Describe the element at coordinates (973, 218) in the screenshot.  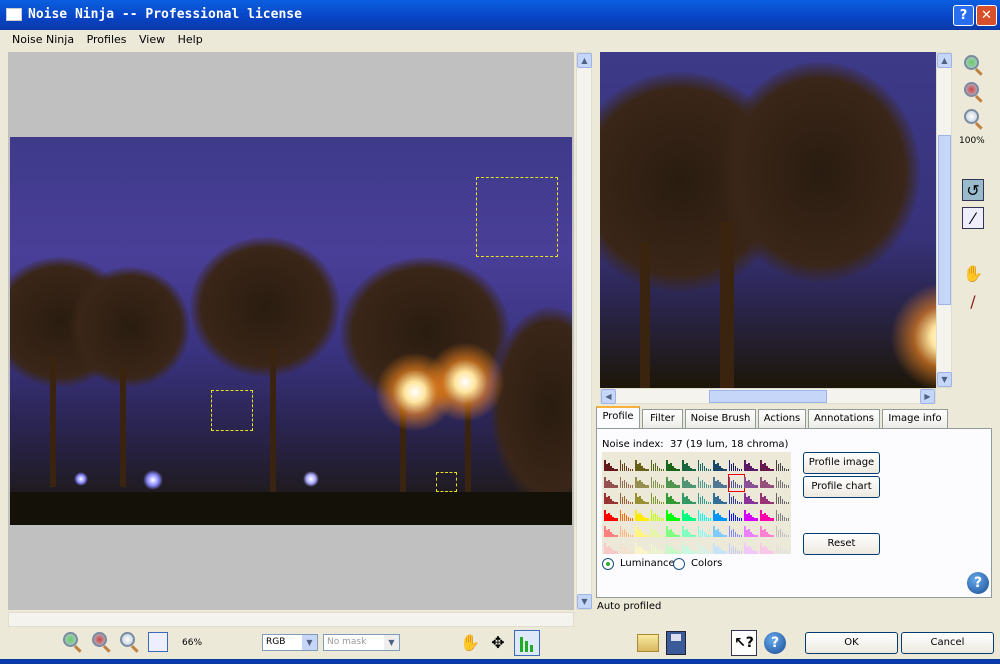
I see `brush-icon: ⁄` at that location.